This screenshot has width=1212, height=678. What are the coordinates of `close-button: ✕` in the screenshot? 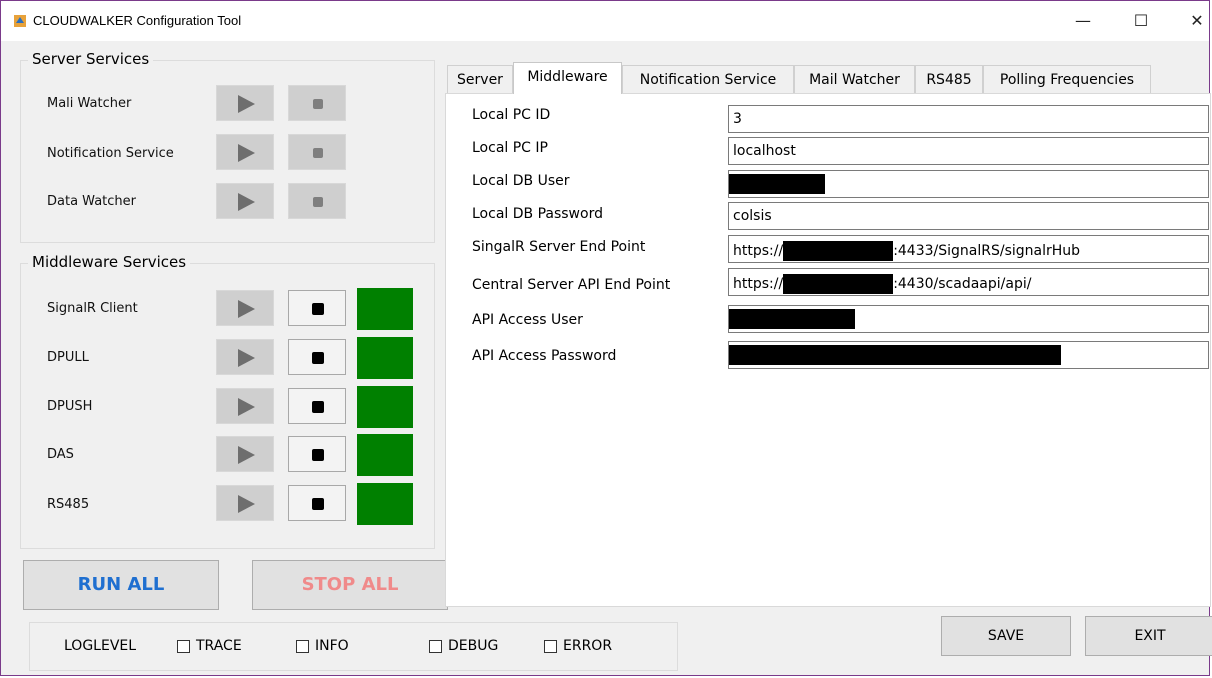 It's located at (1197, 21).